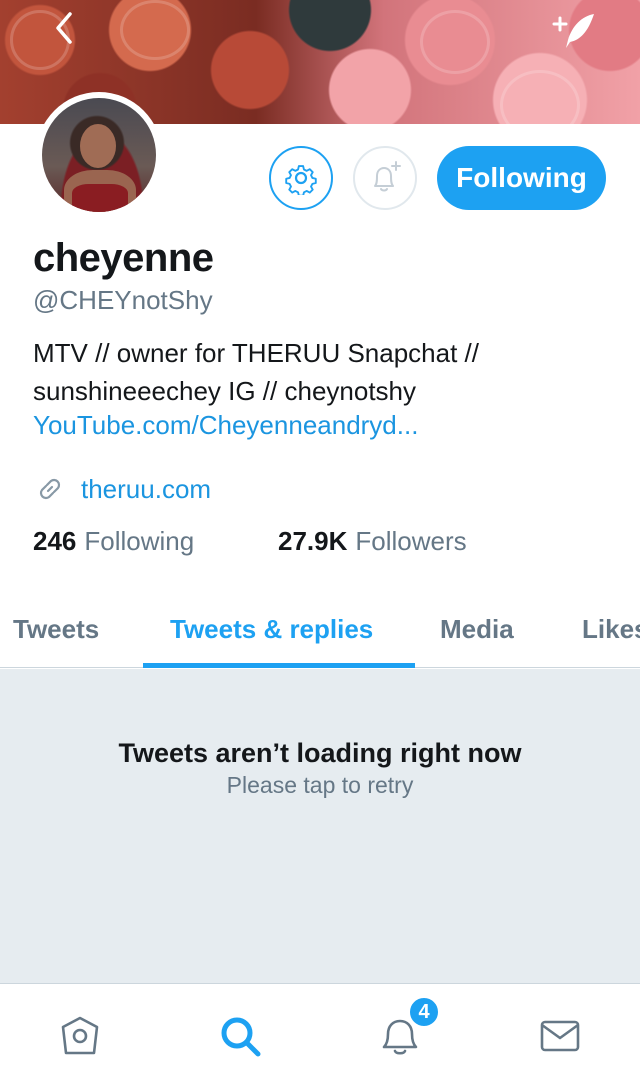 The height and width of the screenshot is (1082, 640). I want to click on website-link-text: theruu.com, so click(146, 488).